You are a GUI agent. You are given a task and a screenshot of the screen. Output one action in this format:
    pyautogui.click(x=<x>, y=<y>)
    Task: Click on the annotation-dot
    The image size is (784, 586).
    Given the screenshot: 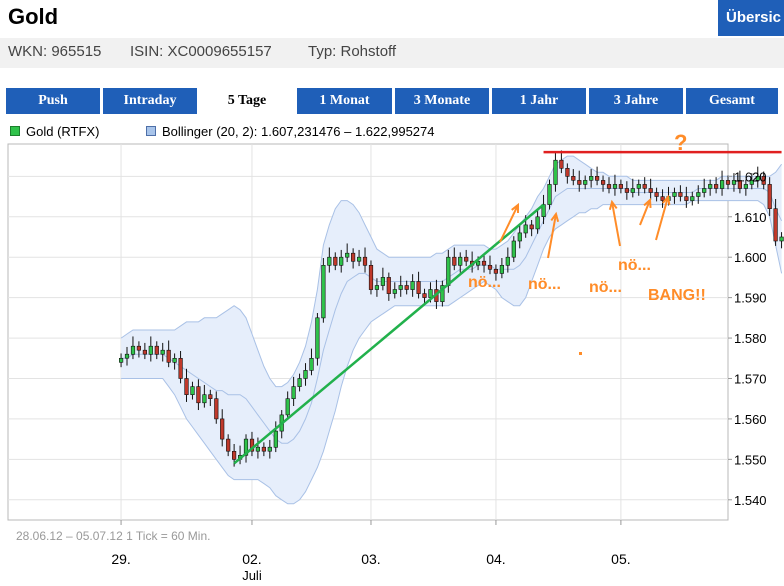 What is the action you would take?
    pyautogui.click(x=580, y=353)
    